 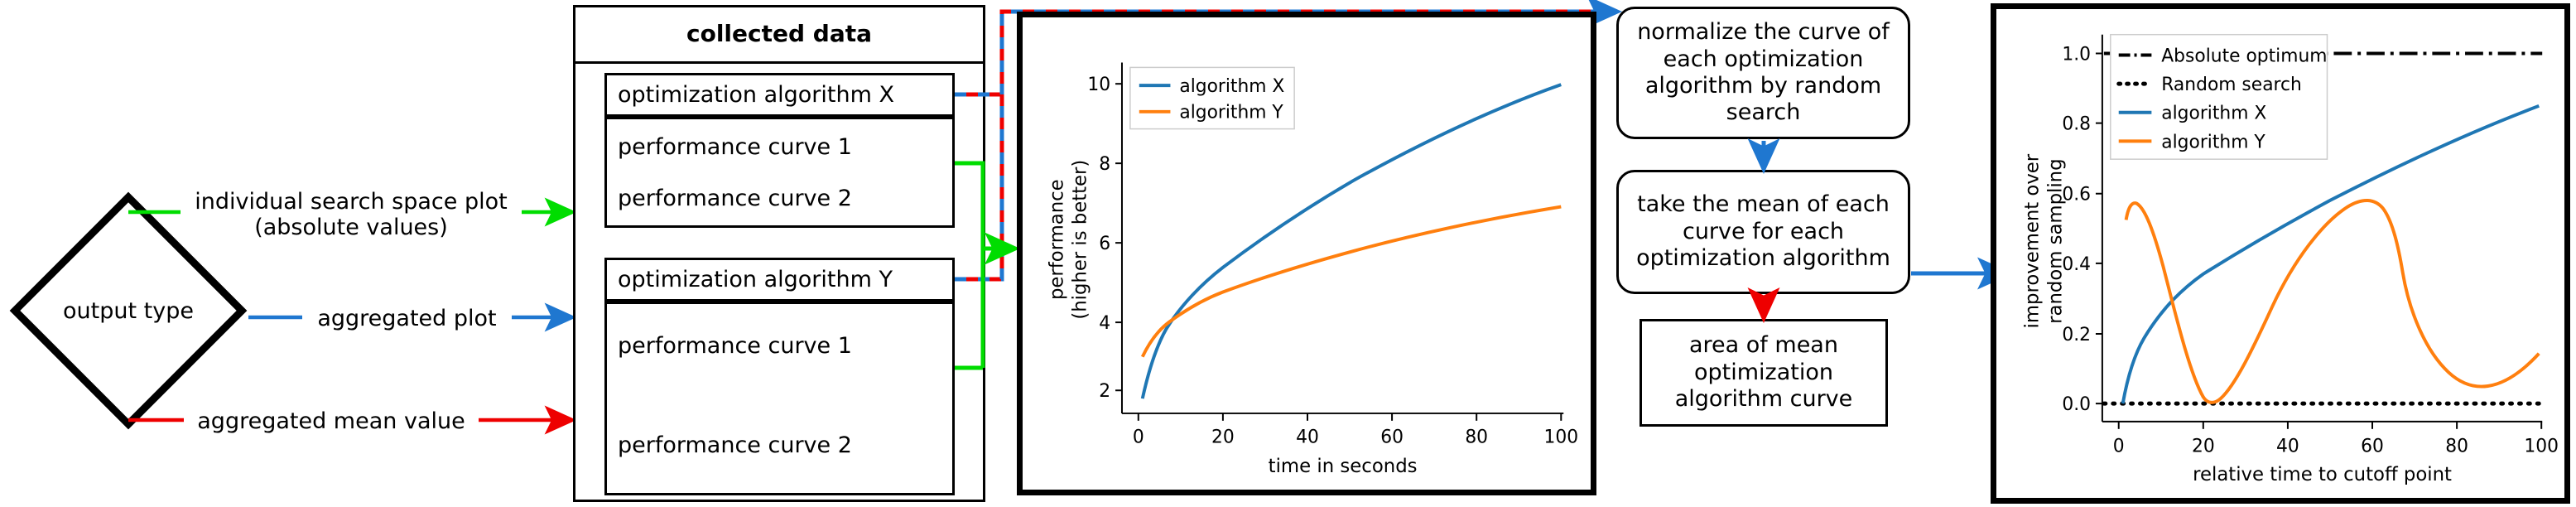 I want to click on algorithm-y-curve-2: performance curve 2, so click(x=735, y=445).